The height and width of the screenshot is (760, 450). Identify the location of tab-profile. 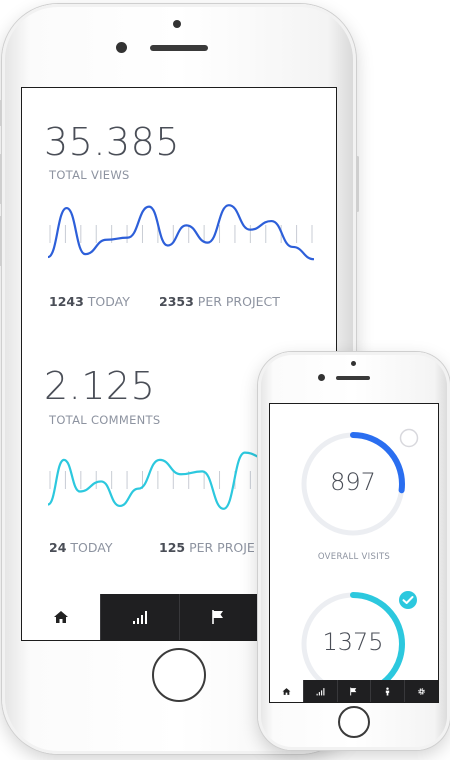
(387, 691).